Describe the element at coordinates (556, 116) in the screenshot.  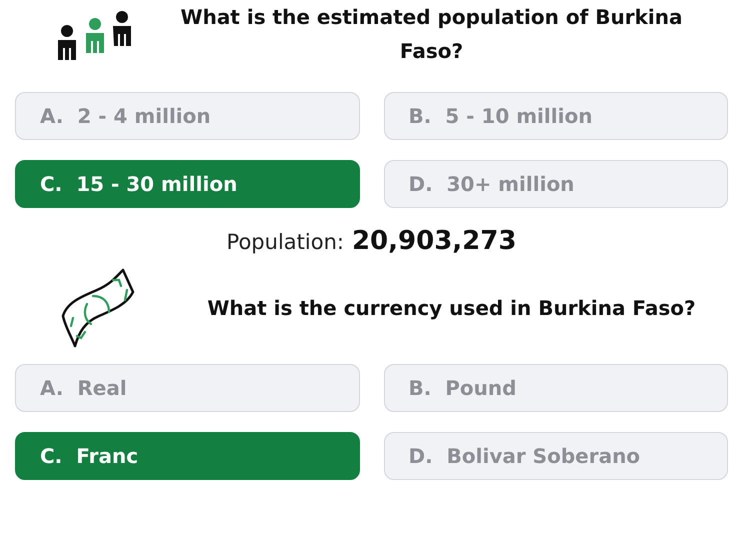
I see `answer-option: B. 5 - 10 million` at that location.